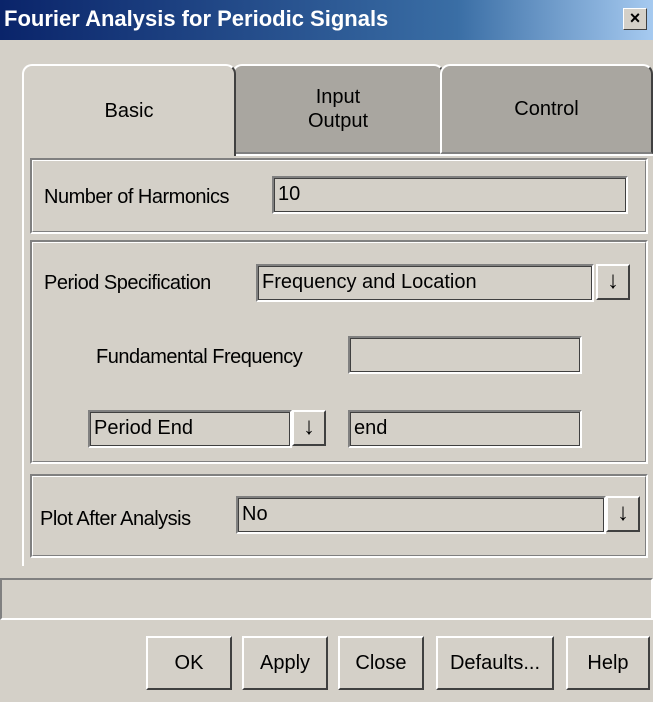  Describe the element at coordinates (190, 429) in the screenshot. I see `period-end-select: Period End` at that location.